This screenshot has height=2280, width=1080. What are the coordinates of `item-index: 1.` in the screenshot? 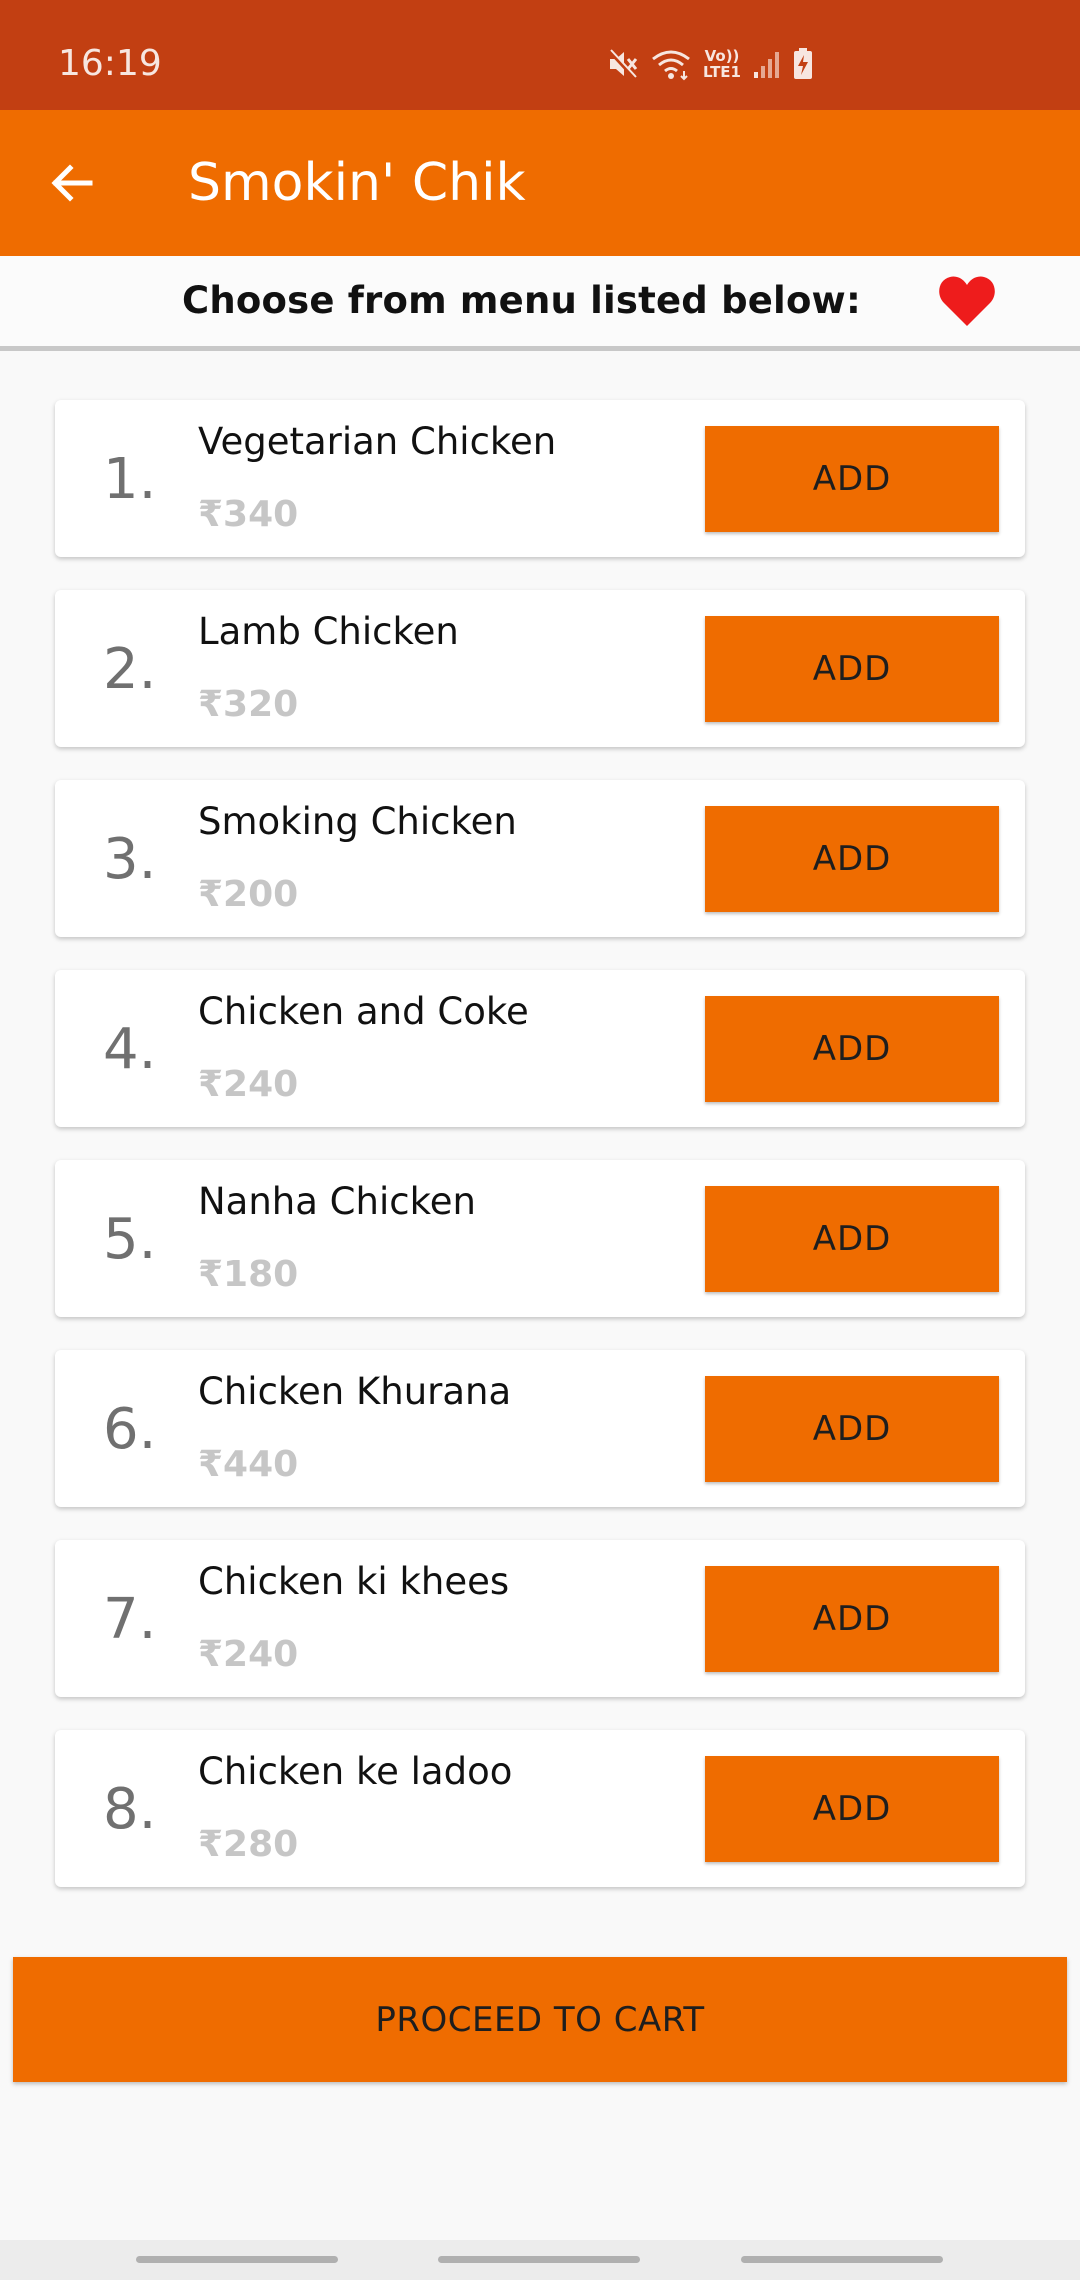 It's located at (130, 479).